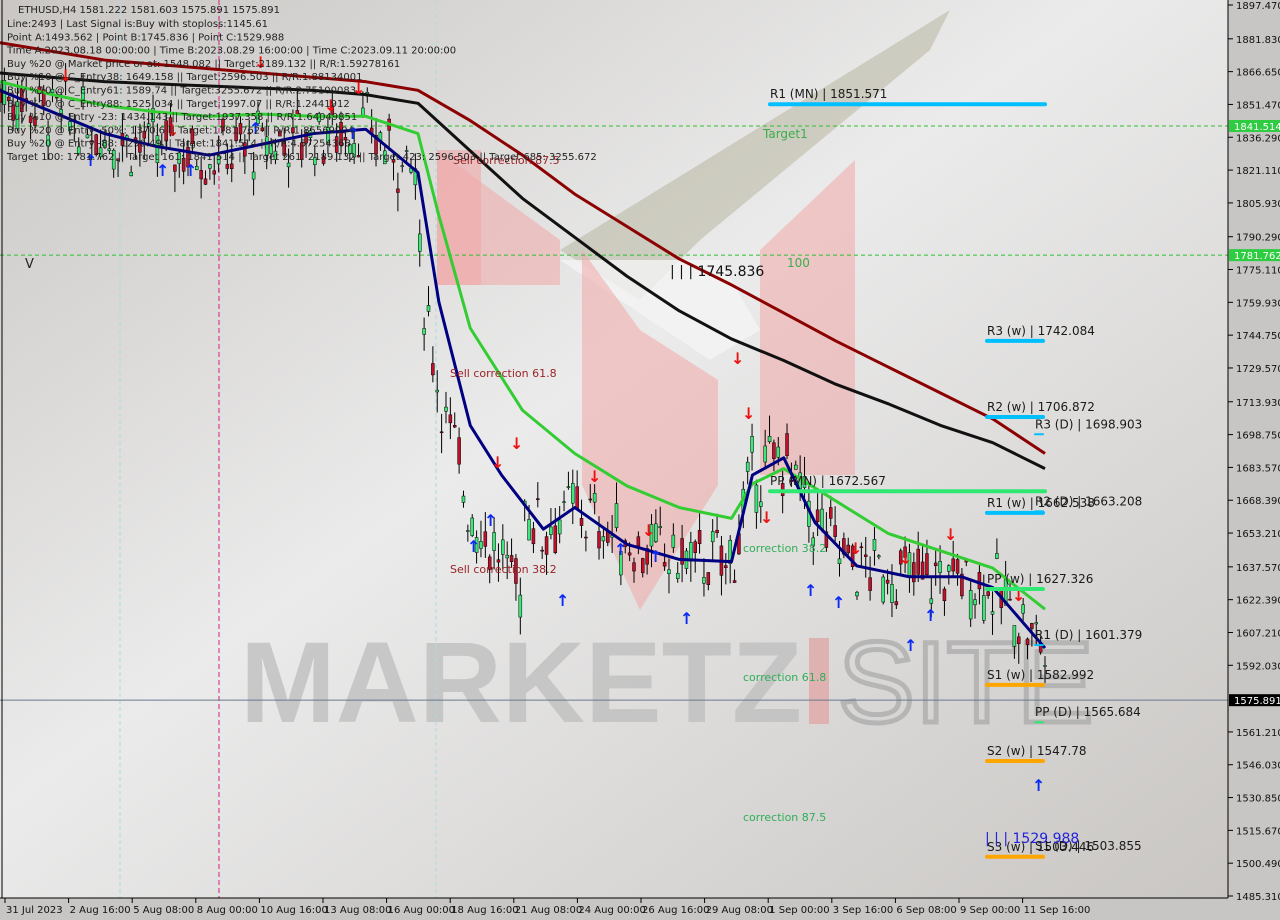 The height and width of the screenshot is (920, 1280). What do you see at coordinates (1258, 568) in the screenshot?
I see `y-tick-label: 1637.570` at bounding box center [1258, 568].